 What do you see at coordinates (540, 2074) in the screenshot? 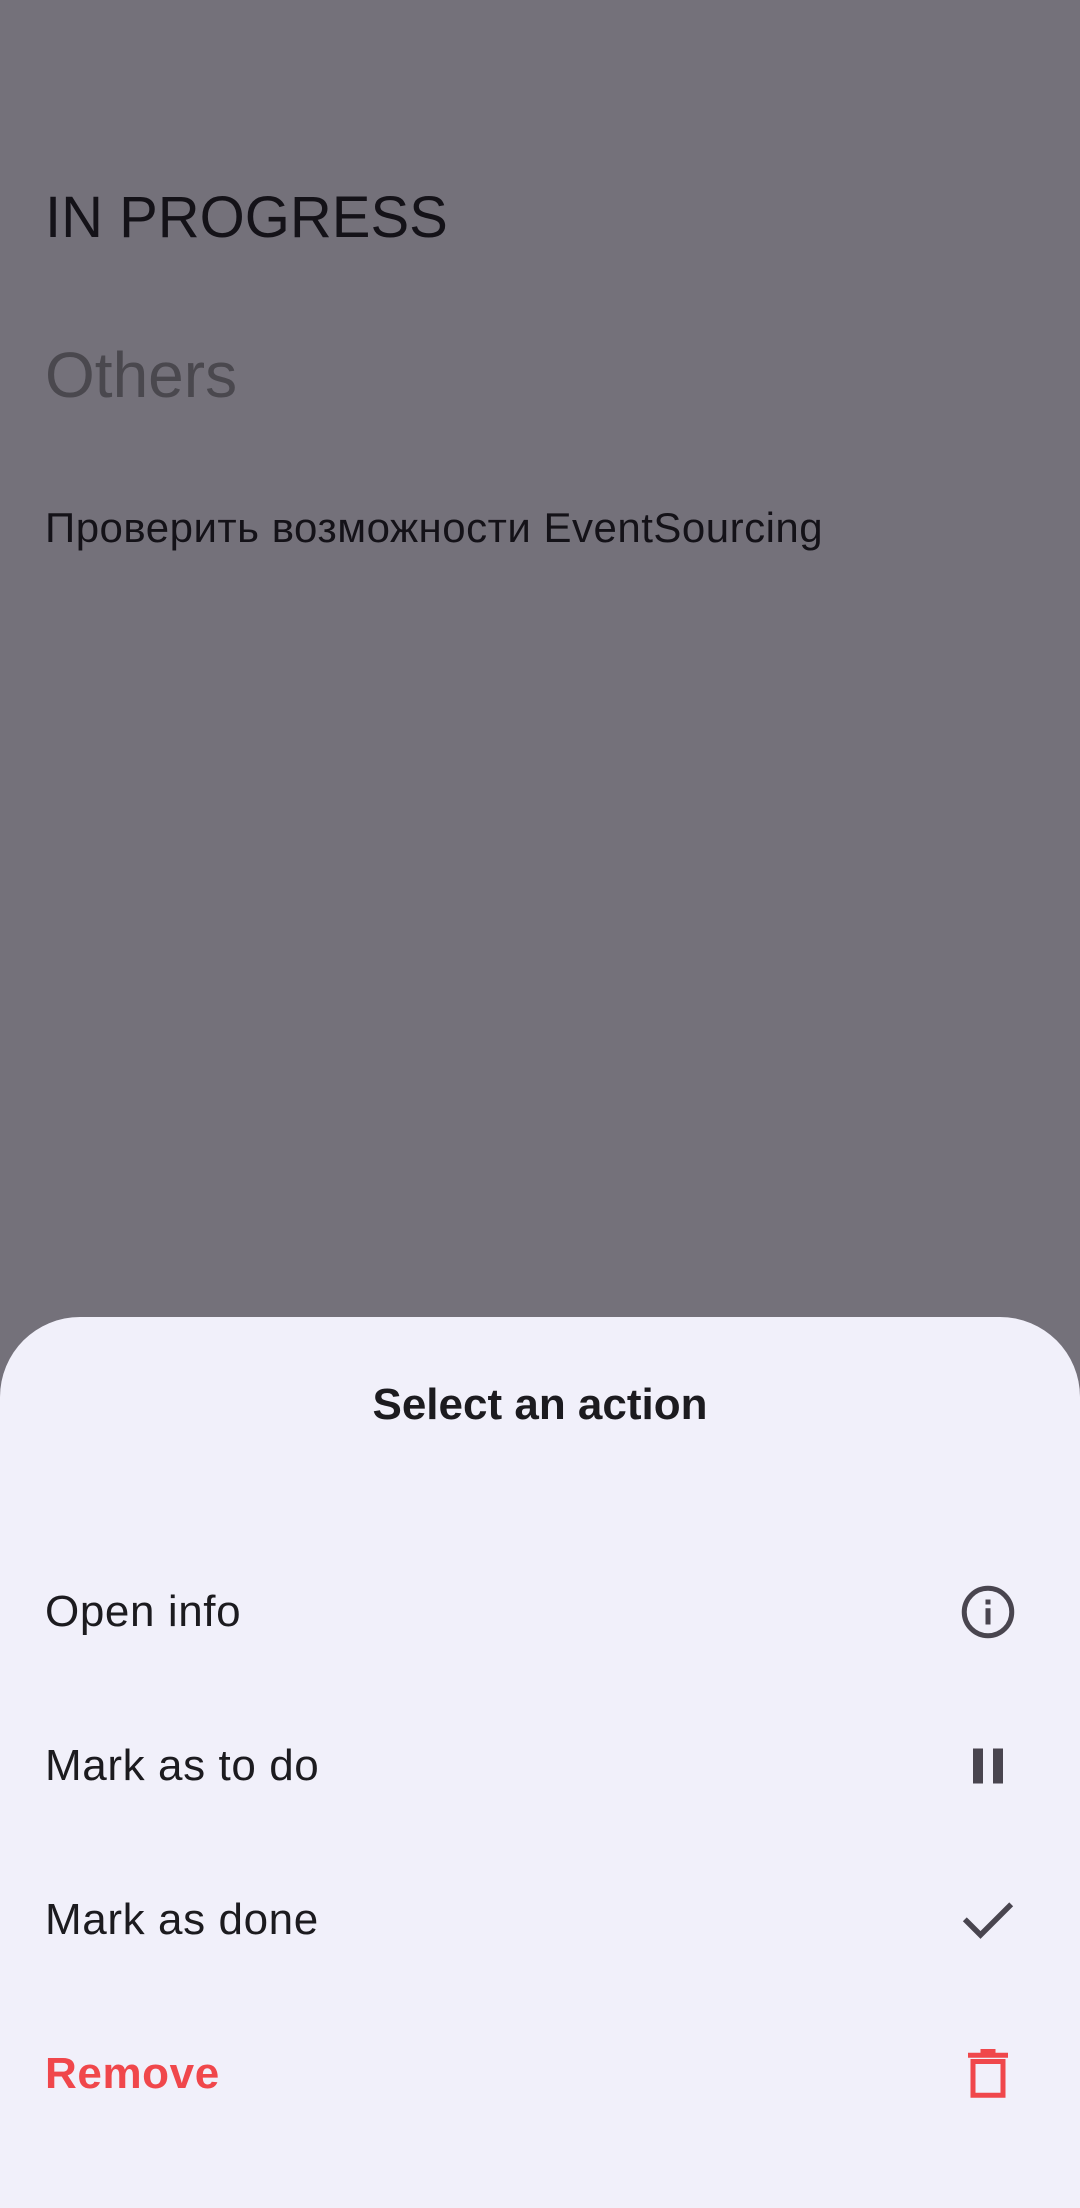
I see `remove-action: Remove` at bounding box center [540, 2074].